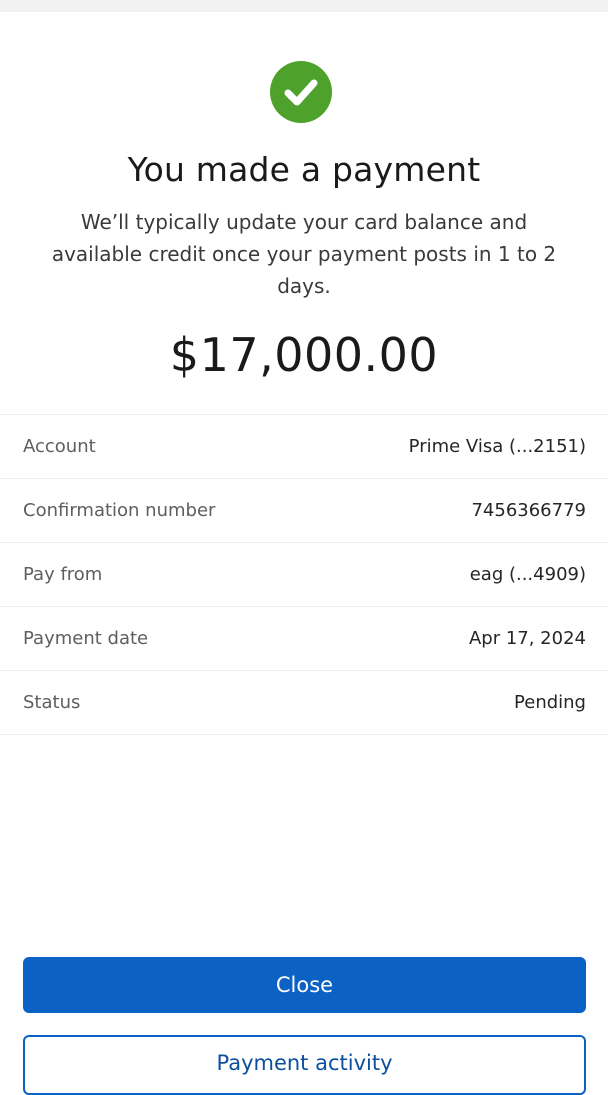  Describe the element at coordinates (304, 447) in the screenshot. I see `detail-row-account: Account Prime Visa (...2151)` at that location.